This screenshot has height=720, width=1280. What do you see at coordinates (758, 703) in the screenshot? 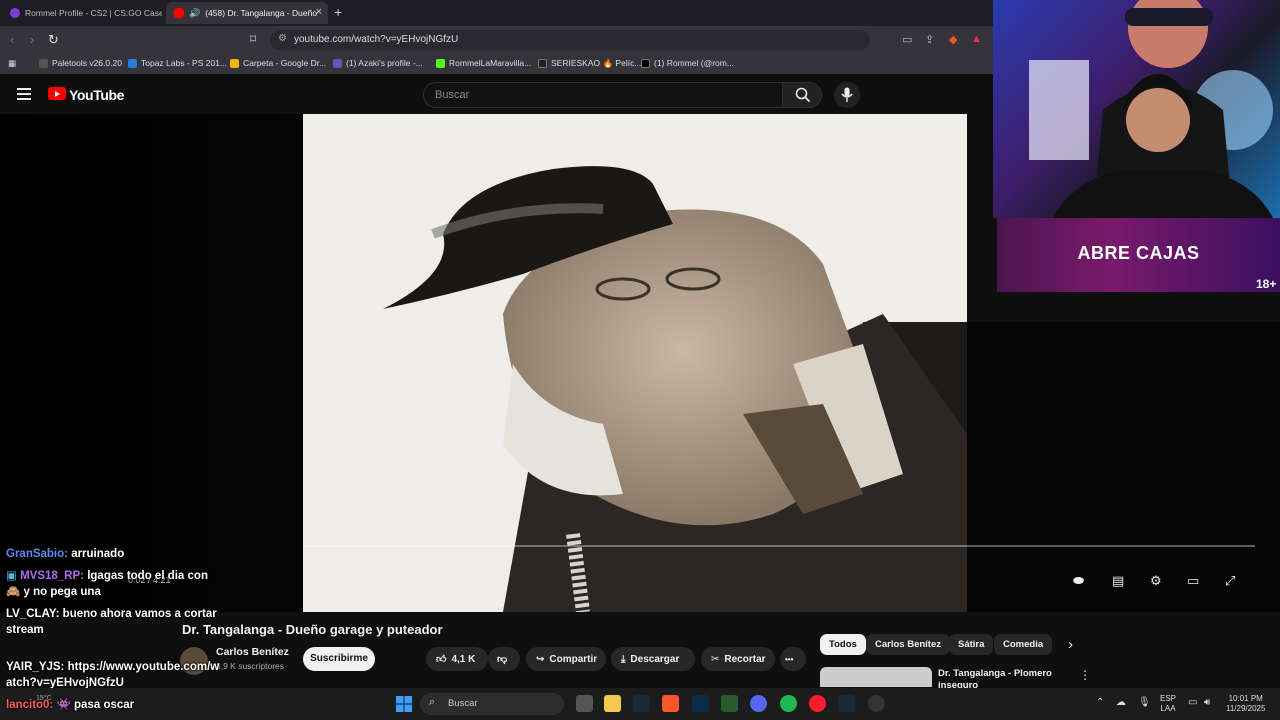
I see `discord-icon` at bounding box center [758, 703].